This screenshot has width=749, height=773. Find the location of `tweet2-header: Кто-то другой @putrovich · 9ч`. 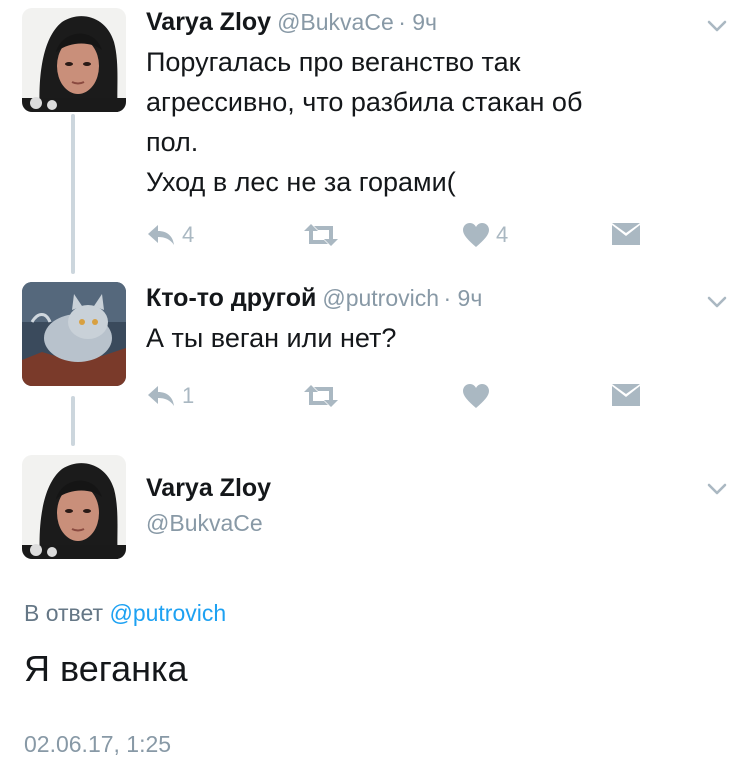

tweet2-header: Кто-то другой @putrovich · 9ч is located at coordinates (314, 298).